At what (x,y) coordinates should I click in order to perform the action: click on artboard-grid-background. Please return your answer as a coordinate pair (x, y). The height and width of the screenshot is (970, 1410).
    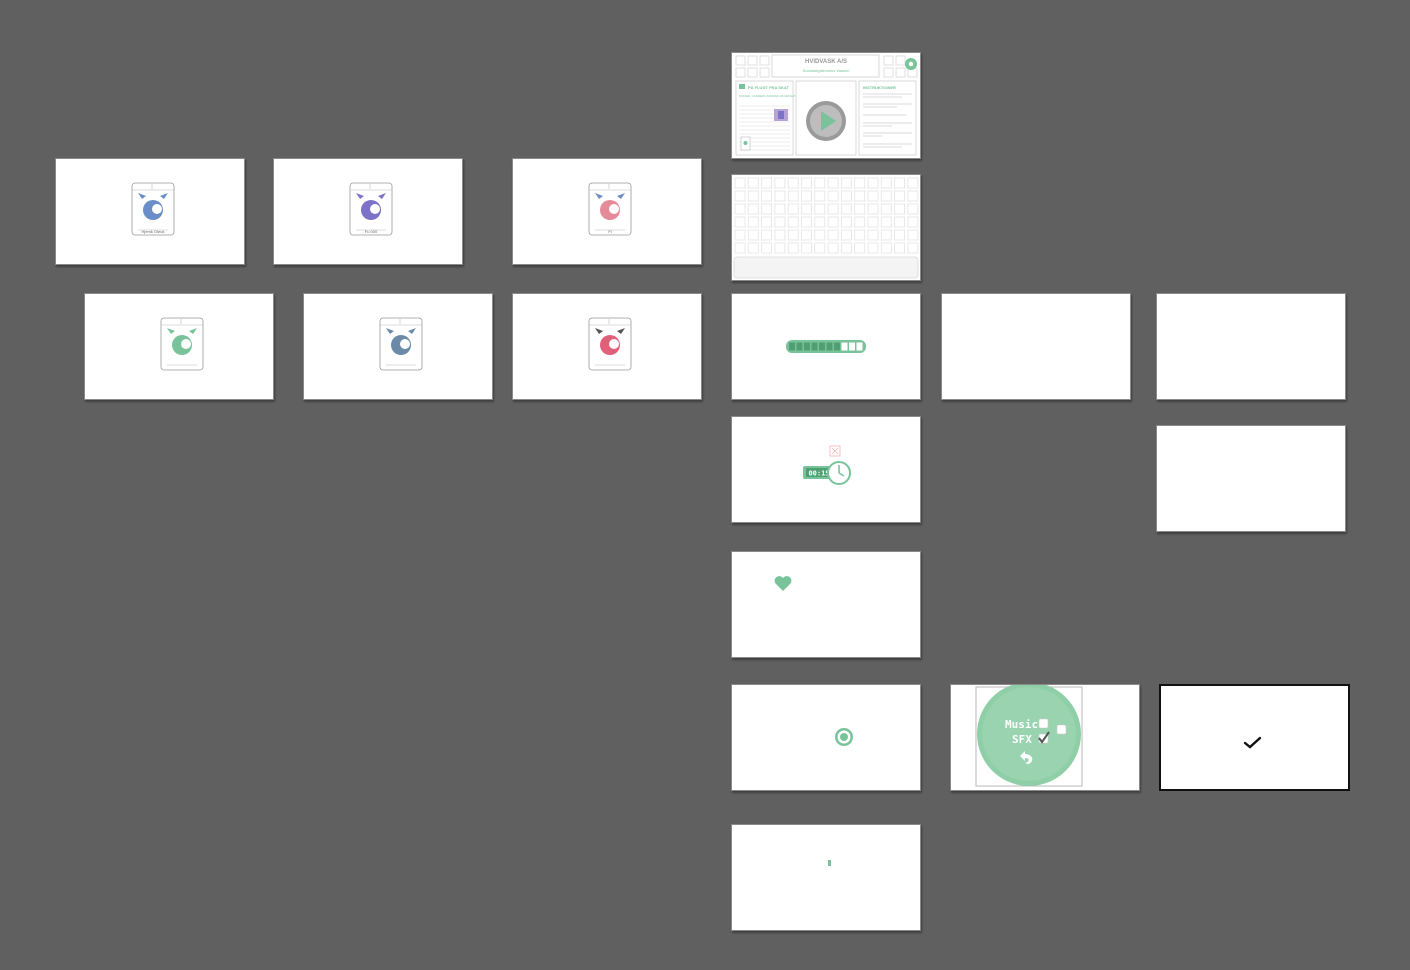
    Looking at the image, I should click on (826, 227).